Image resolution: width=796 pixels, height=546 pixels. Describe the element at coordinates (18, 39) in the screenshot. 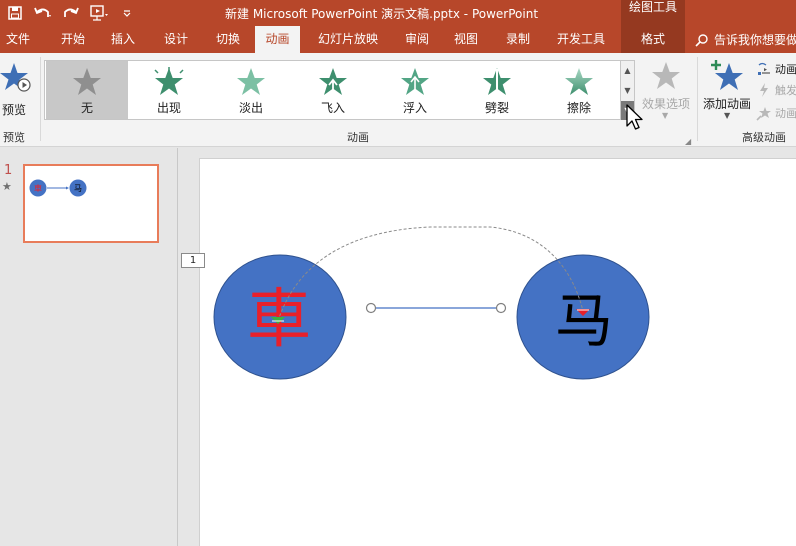

I see `tab-file: 文件` at that location.